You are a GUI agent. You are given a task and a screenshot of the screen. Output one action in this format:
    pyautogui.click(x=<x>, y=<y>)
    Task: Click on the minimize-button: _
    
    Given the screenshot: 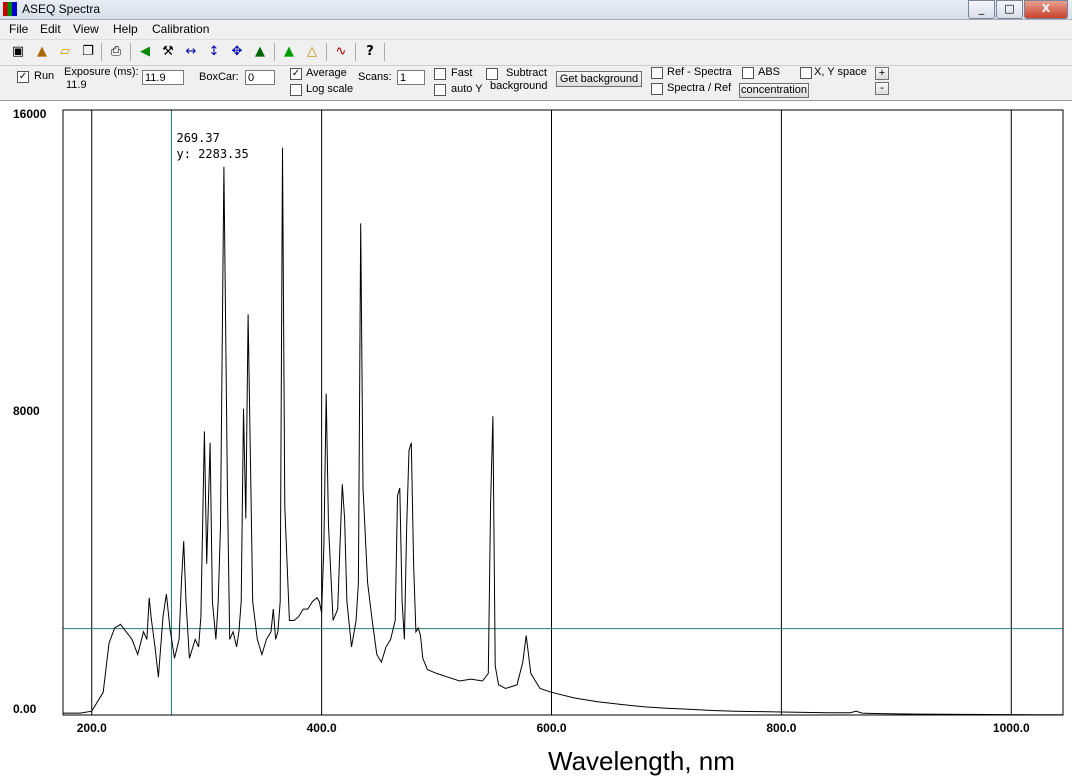 What is the action you would take?
    pyautogui.click(x=981, y=9)
    